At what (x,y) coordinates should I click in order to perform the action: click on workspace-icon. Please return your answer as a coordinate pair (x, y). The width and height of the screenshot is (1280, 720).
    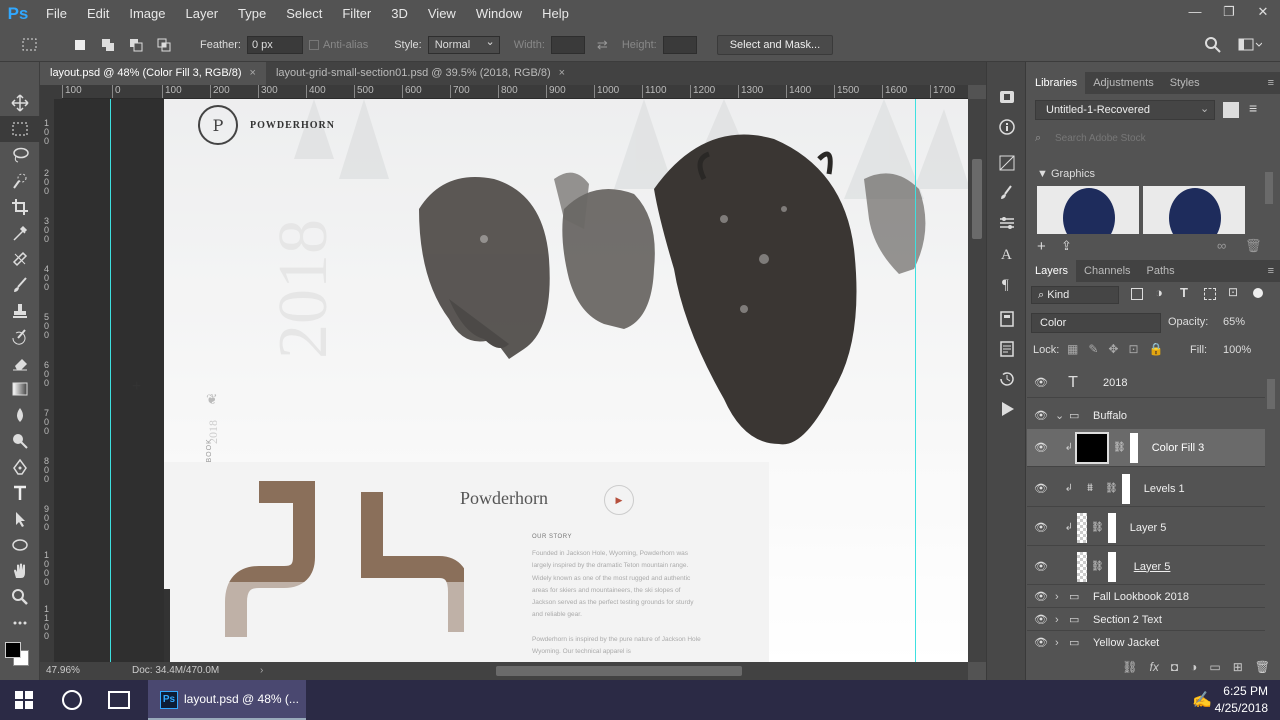
    Looking at the image, I should click on (1250, 46).